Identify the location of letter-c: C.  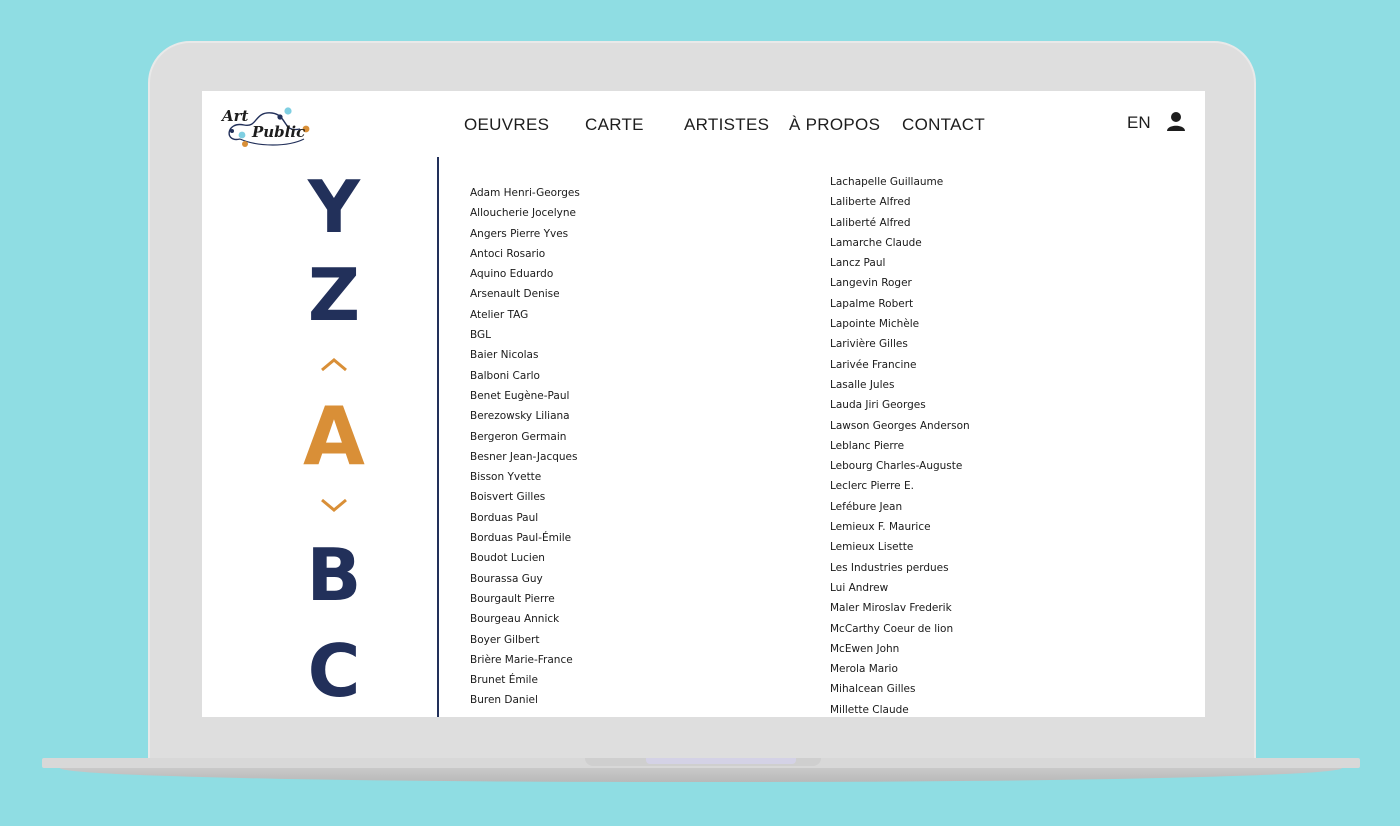
(334, 671).